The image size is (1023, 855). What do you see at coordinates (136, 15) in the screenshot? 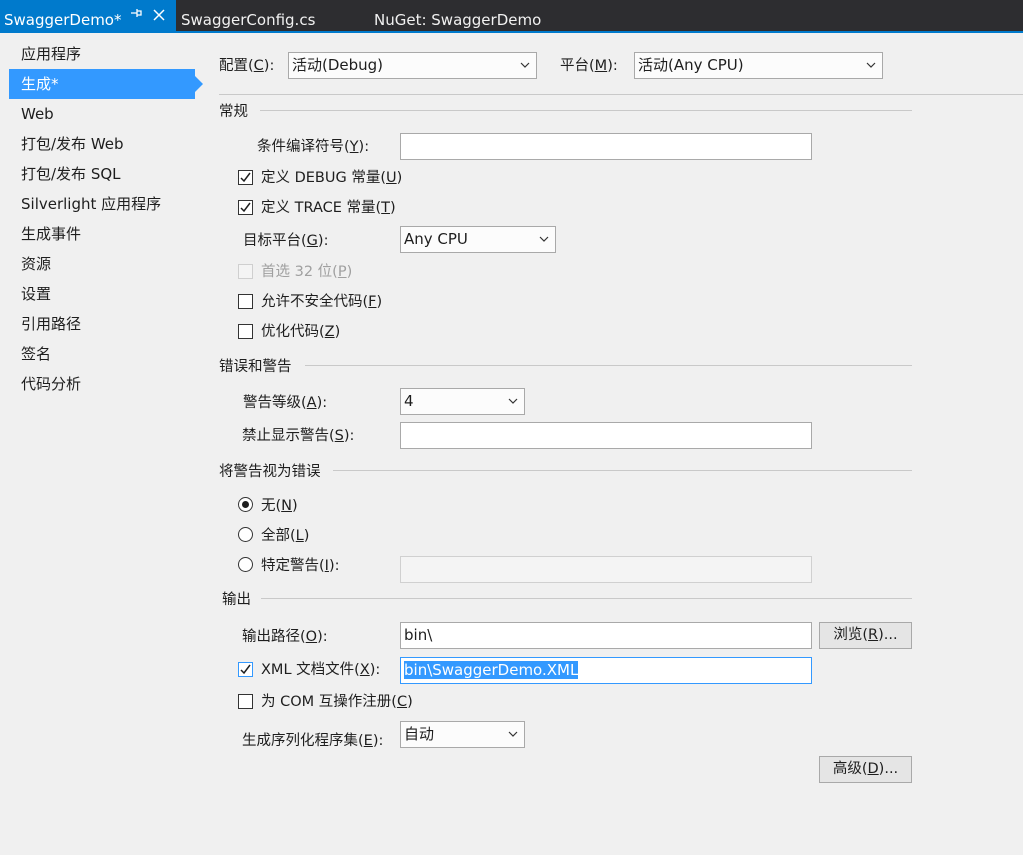
I see `pin-icon` at bounding box center [136, 15].